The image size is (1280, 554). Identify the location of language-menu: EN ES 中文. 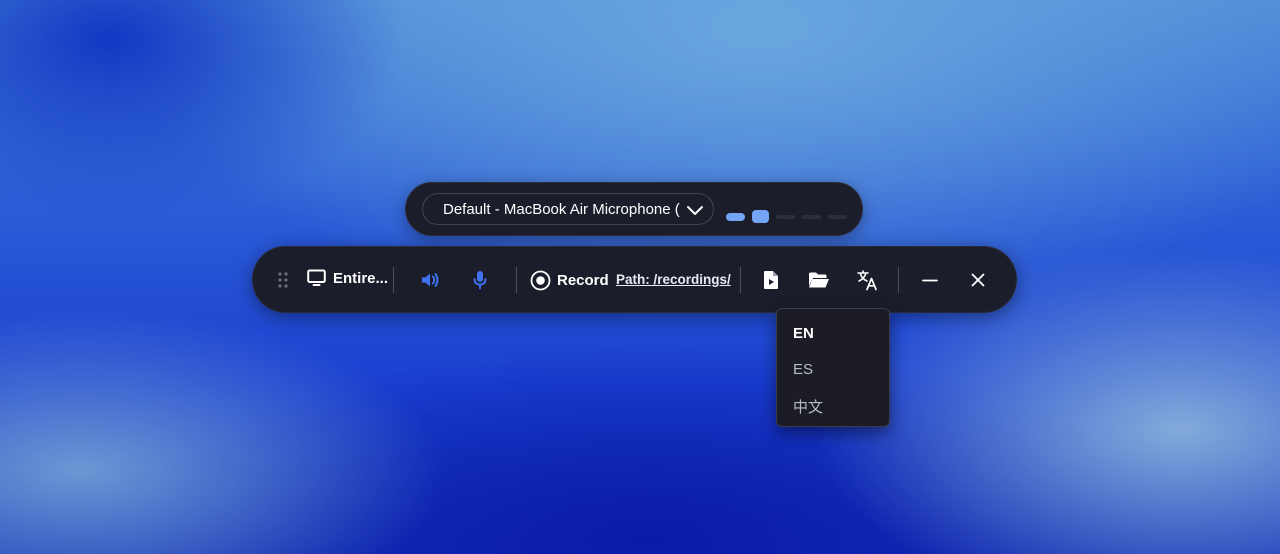
(833, 367).